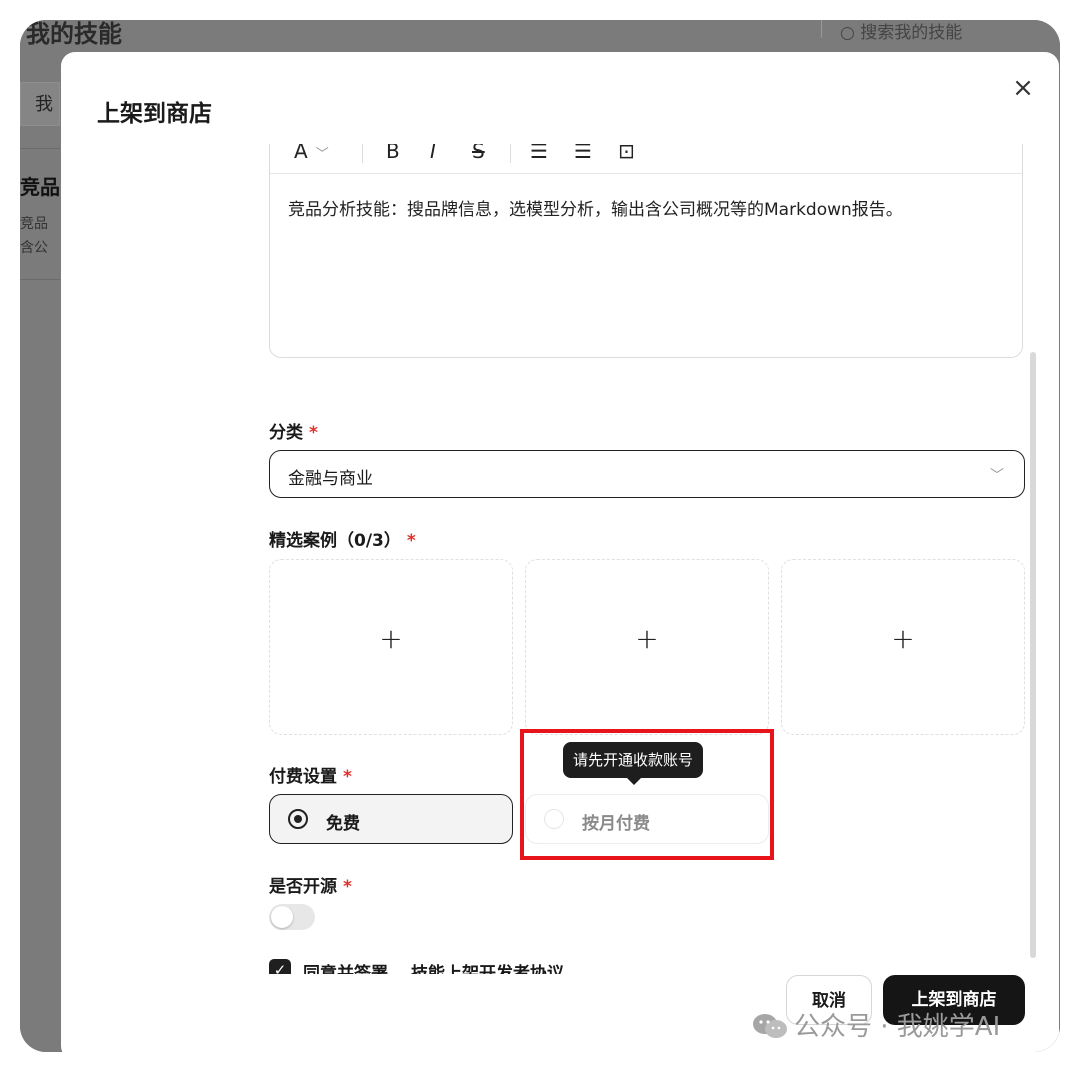 This screenshot has width=1080, height=1072. I want to click on cases-label-text: 精选案例（0/3）, so click(335, 541).